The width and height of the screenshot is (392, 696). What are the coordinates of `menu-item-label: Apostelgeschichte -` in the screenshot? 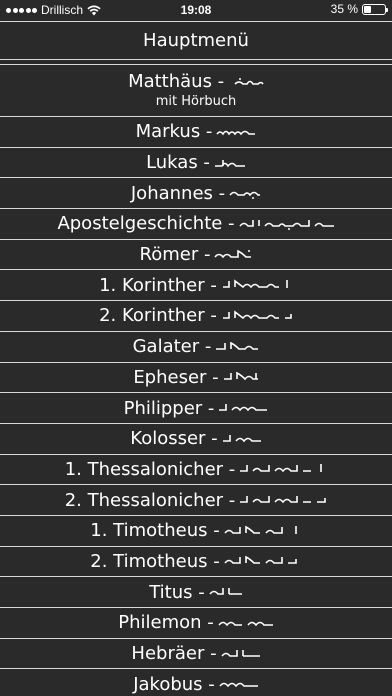 It's located at (146, 224).